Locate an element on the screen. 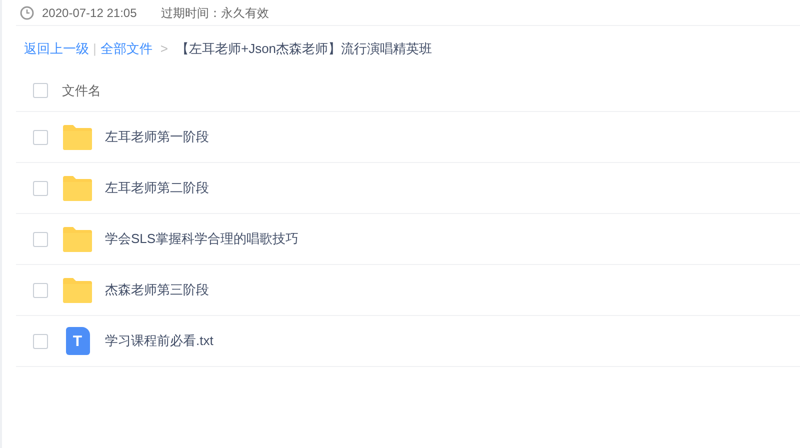 The height and width of the screenshot is (448, 800). share-time: 2020-07-12 21:05 is located at coordinates (89, 13).